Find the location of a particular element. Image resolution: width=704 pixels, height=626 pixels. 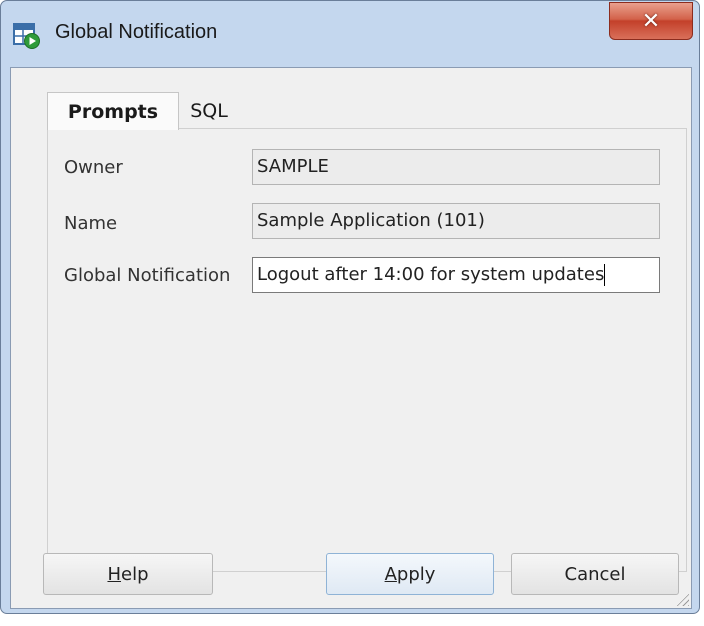

help-button: Help is located at coordinates (128, 574).